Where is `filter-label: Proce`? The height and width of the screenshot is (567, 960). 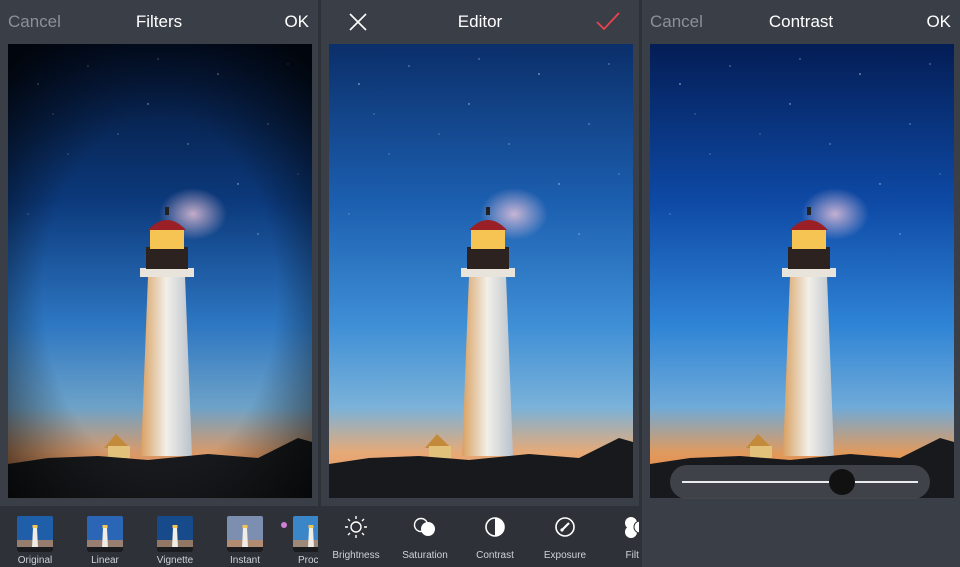
filter-label: Proce is located at coordinates (307, 560).